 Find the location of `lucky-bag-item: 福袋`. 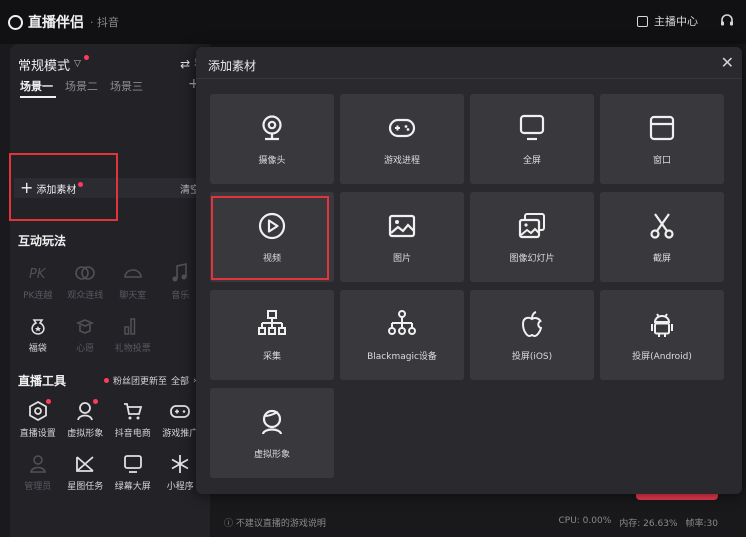

lucky-bag-item: 福袋 is located at coordinates (38, 334).